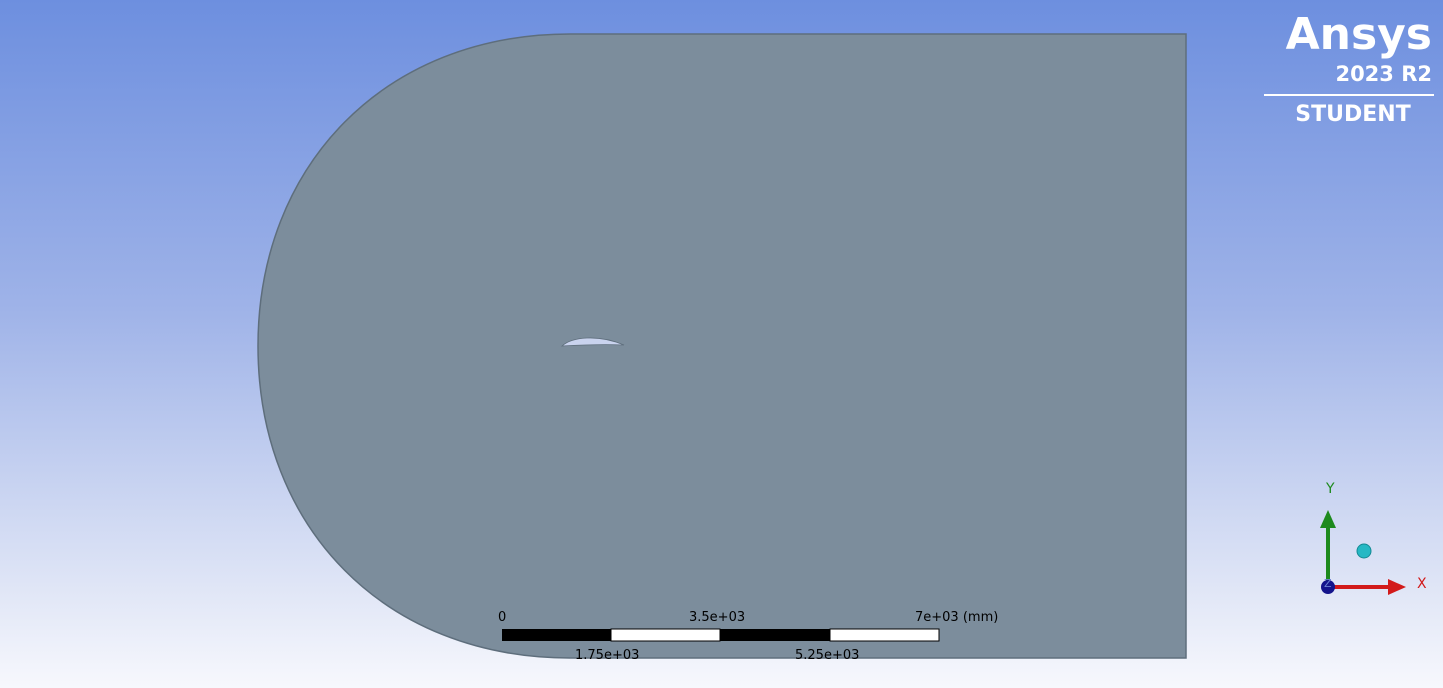  I want to click on triad-y-label: Y, so click(1330, 489).